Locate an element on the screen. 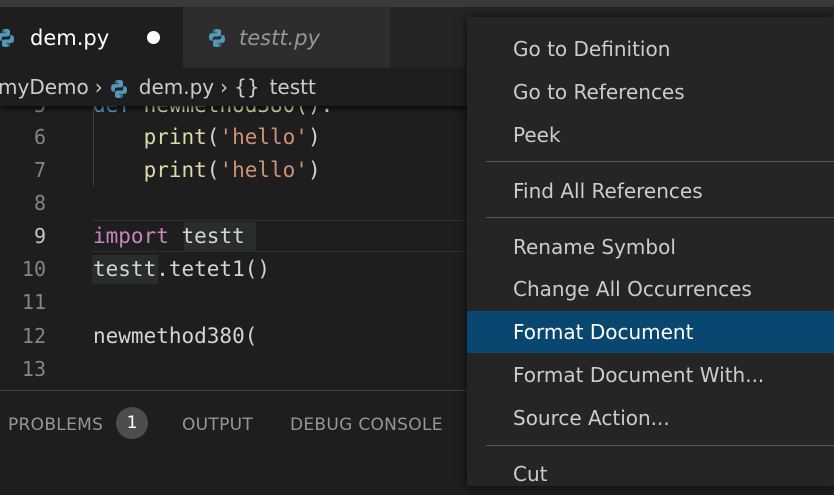  line-number: 5 is located at coordinates (23, 114).